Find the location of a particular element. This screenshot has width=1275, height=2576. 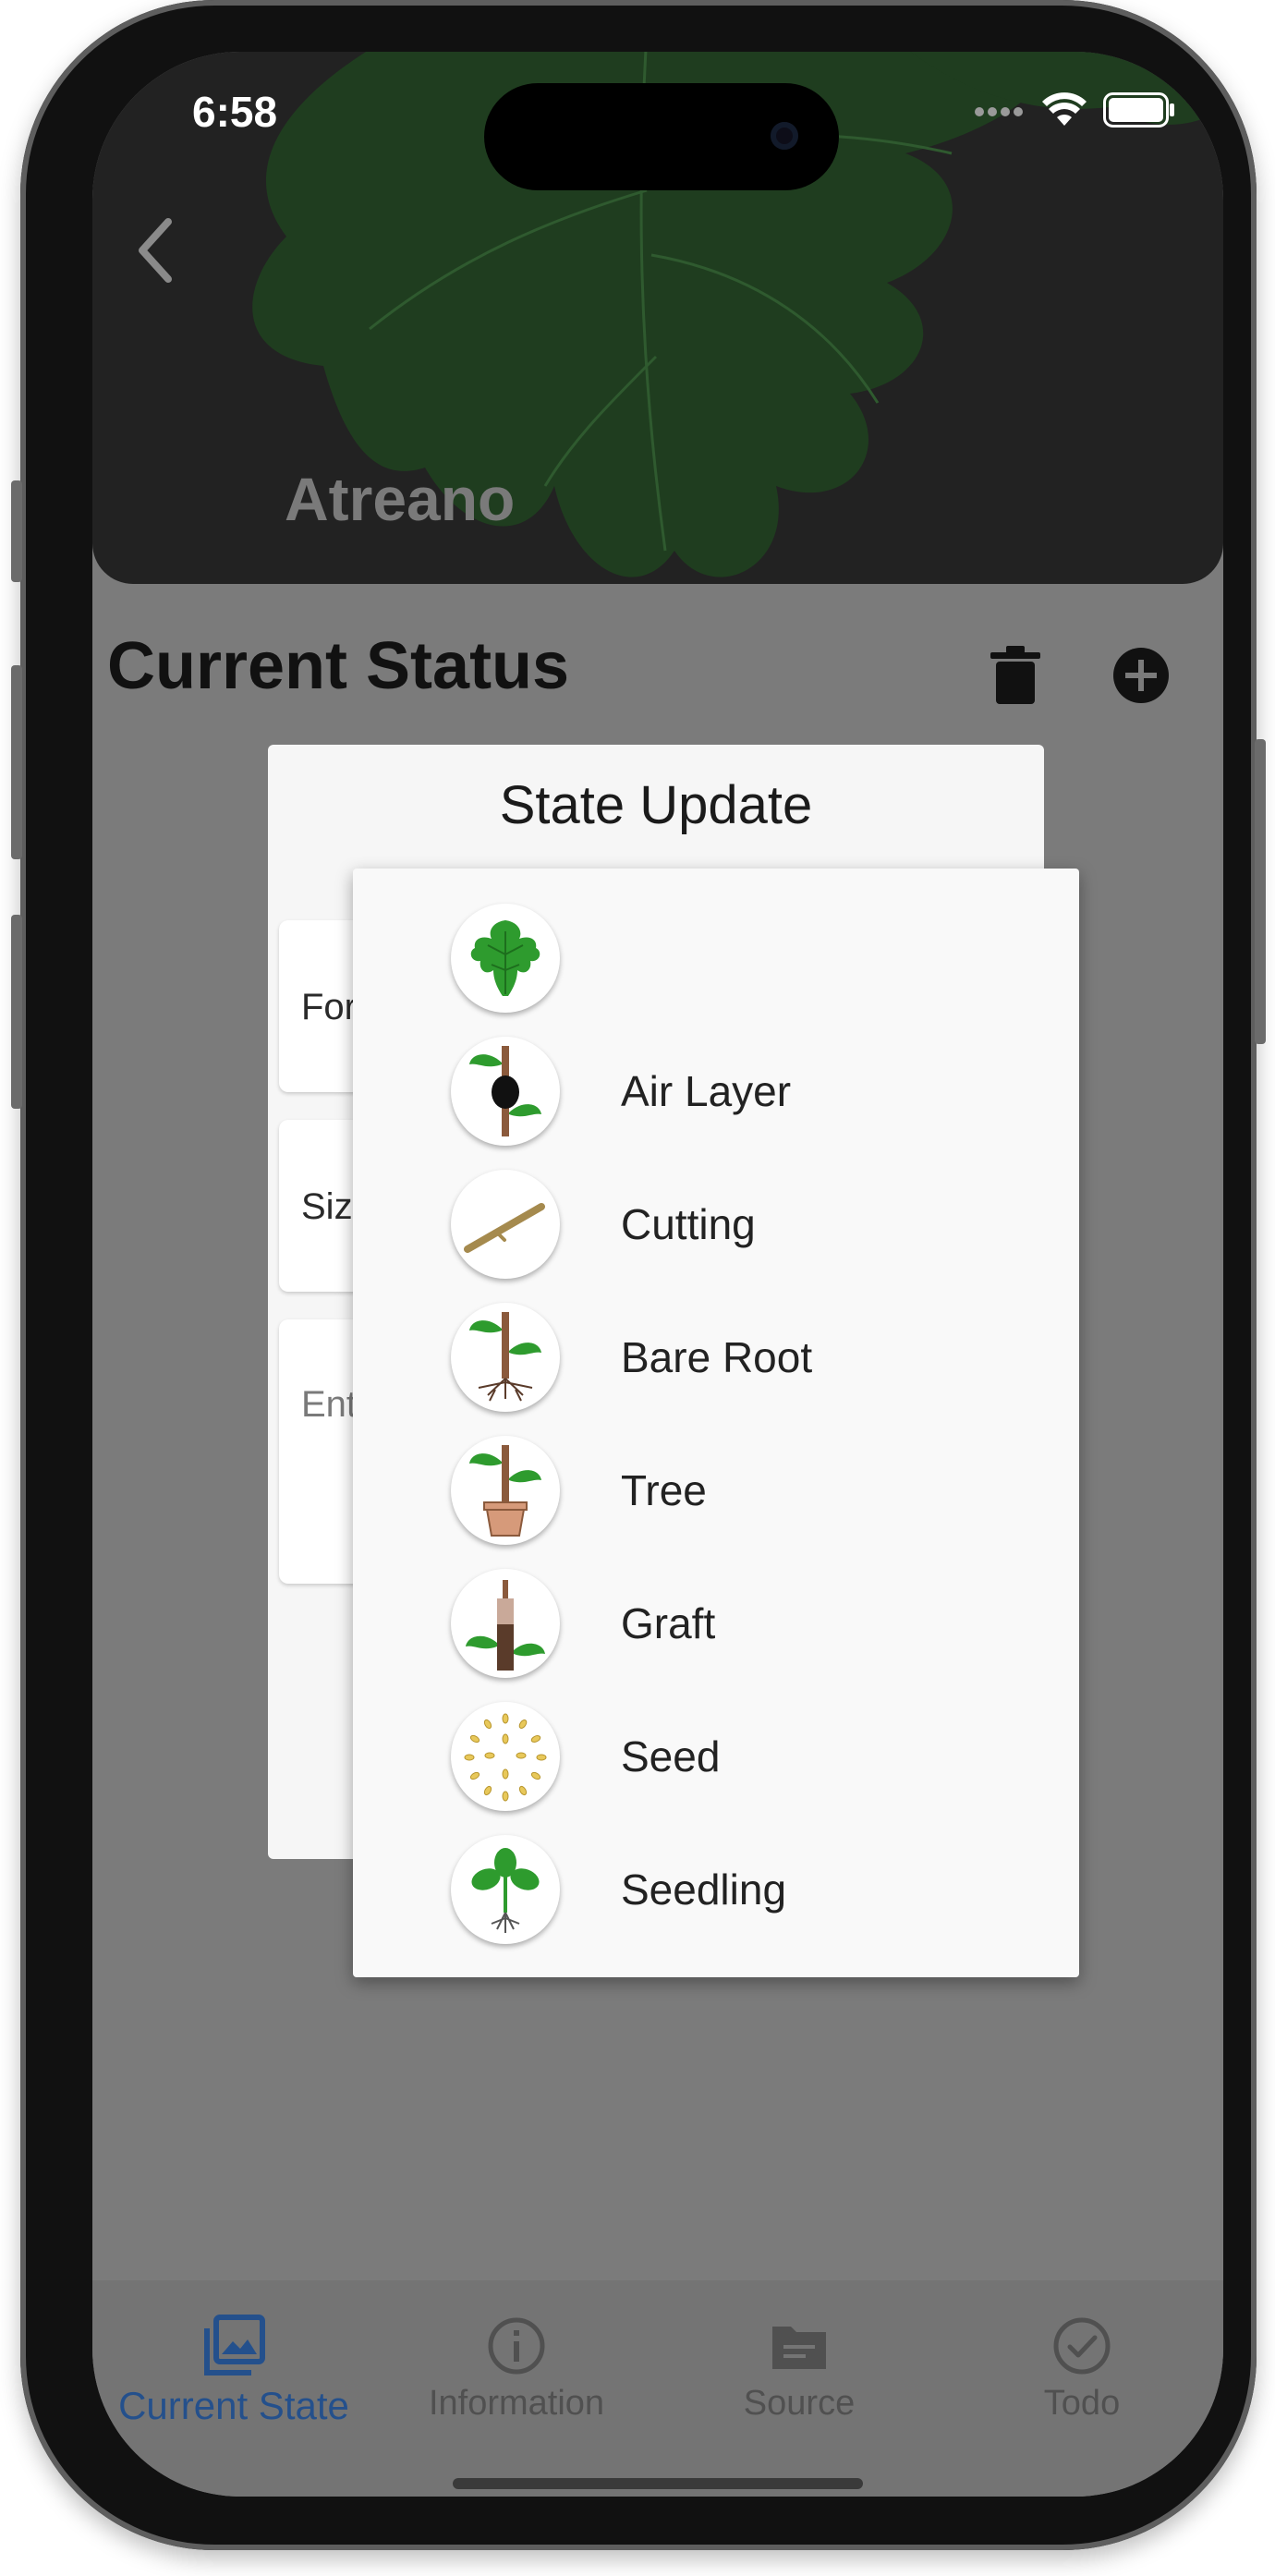

size-field-text: Siz is located at coordinates (327, 1206).